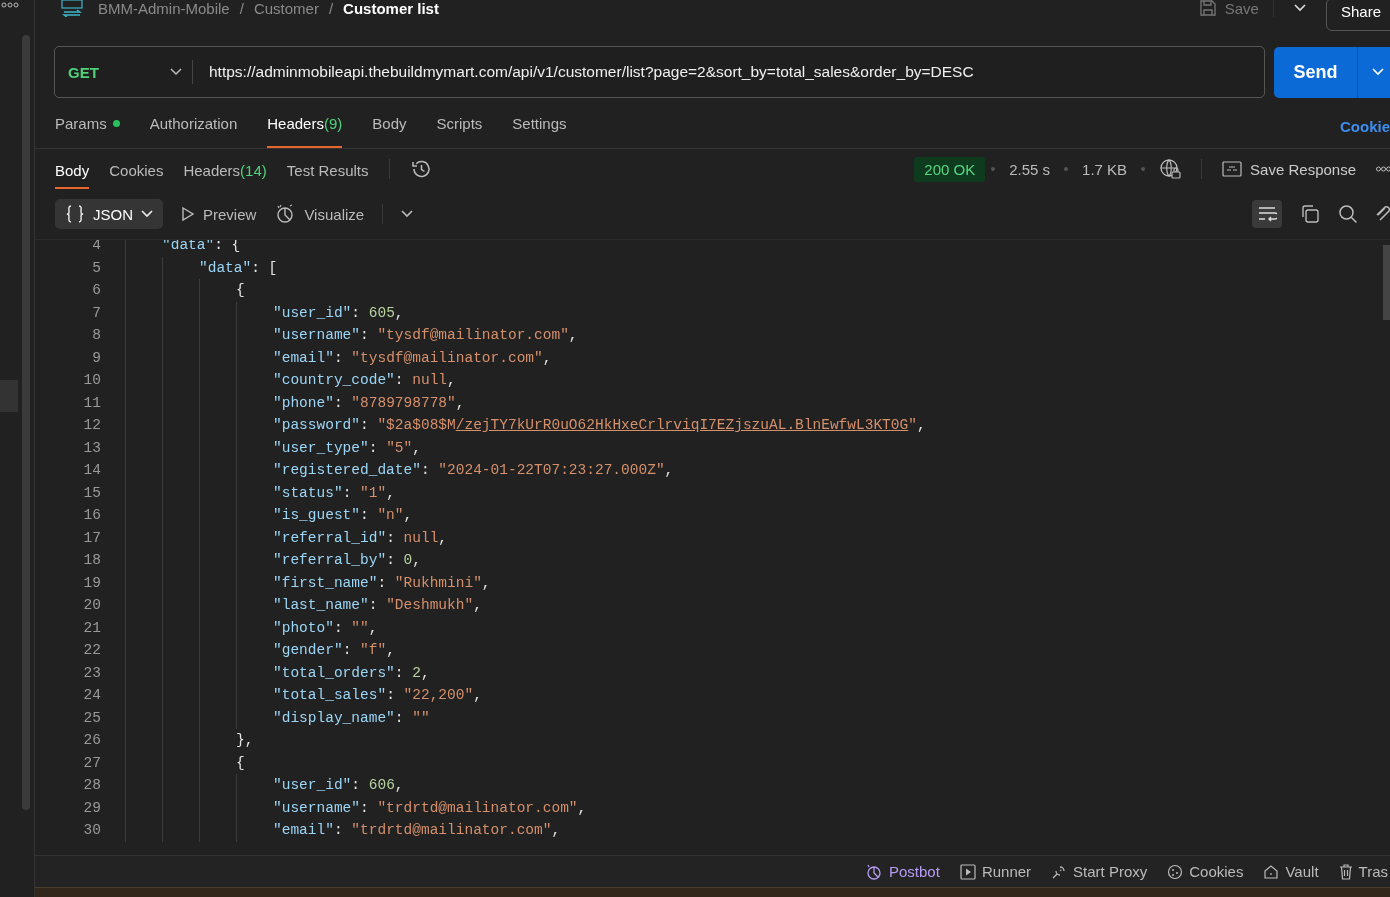 The height and width of the screenshot is (897, 1390). I want to click on code-line: "phone": "8789798778",, so click(369, 402).